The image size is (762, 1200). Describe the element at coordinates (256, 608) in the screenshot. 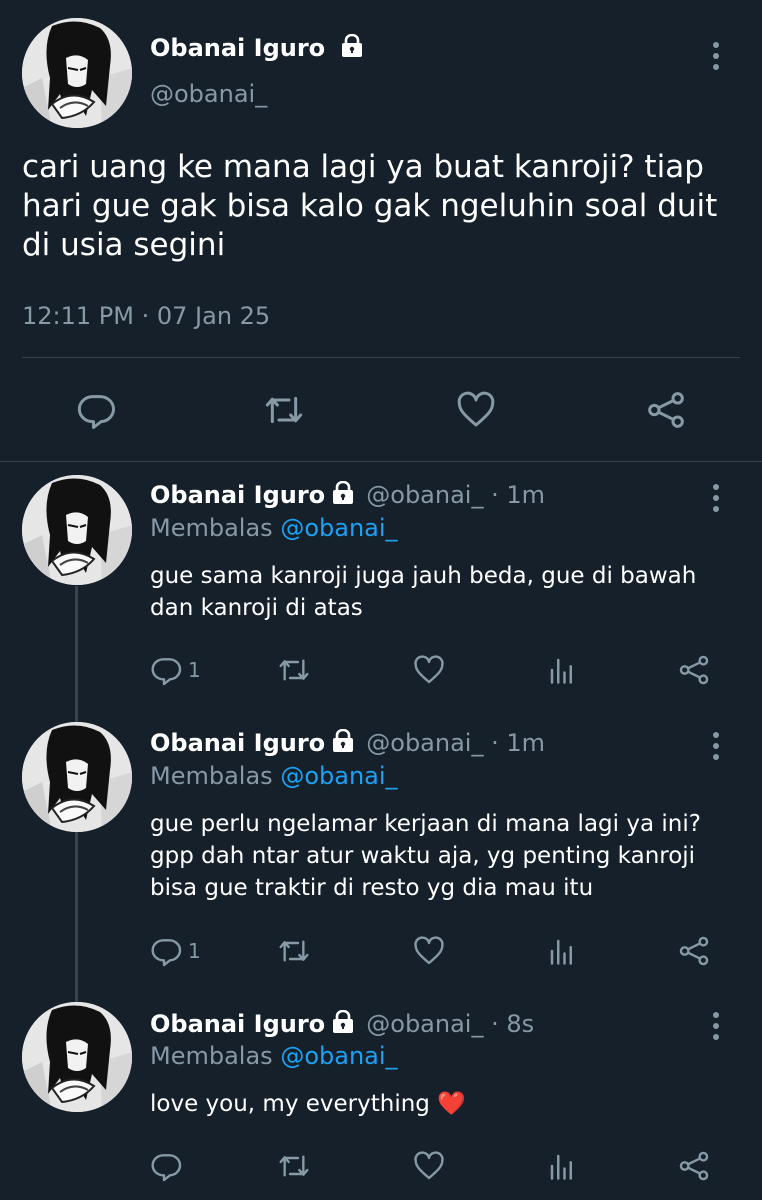

I see `tweet-text-line: dan kanroji di atas` at that location.